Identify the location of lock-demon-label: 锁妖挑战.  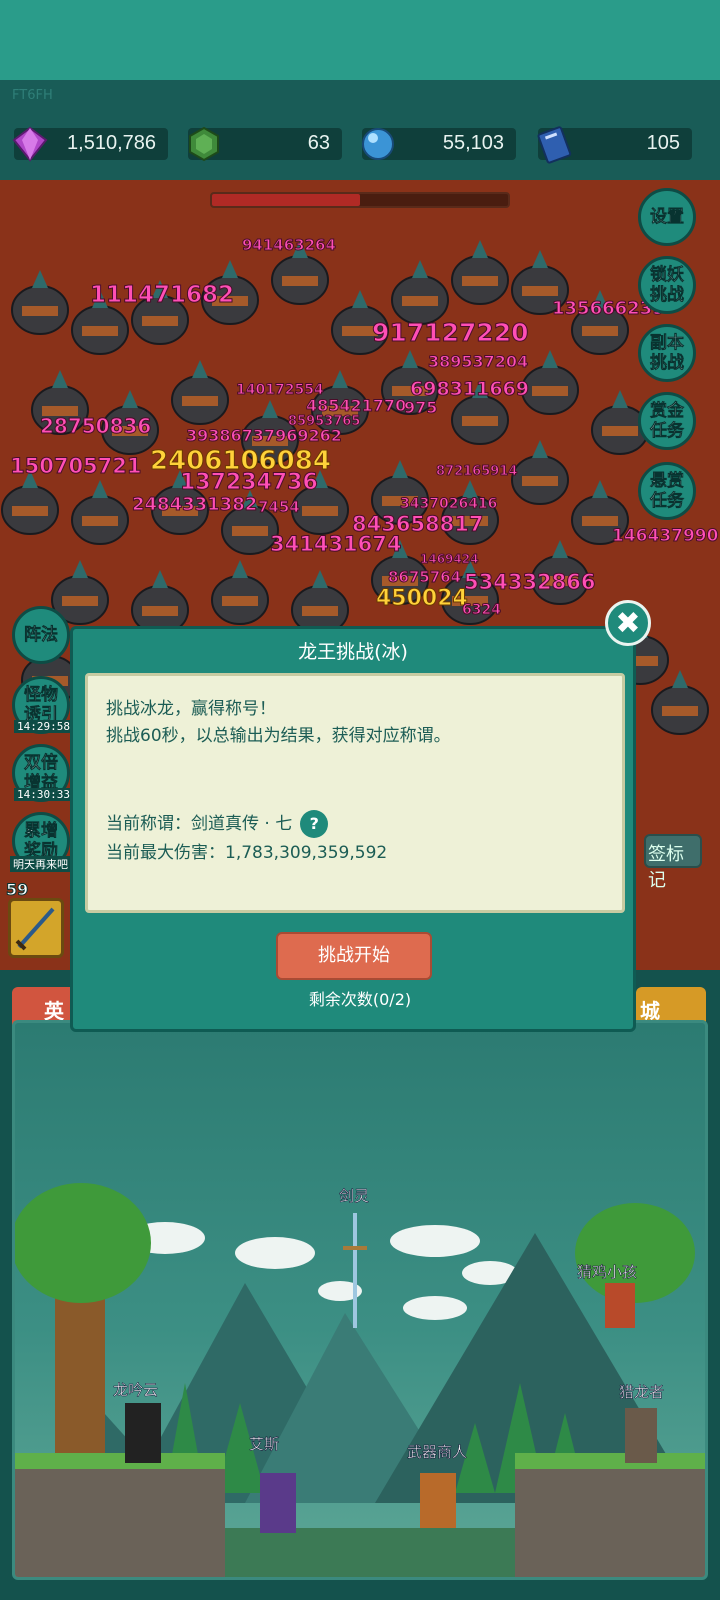
(667, 285).